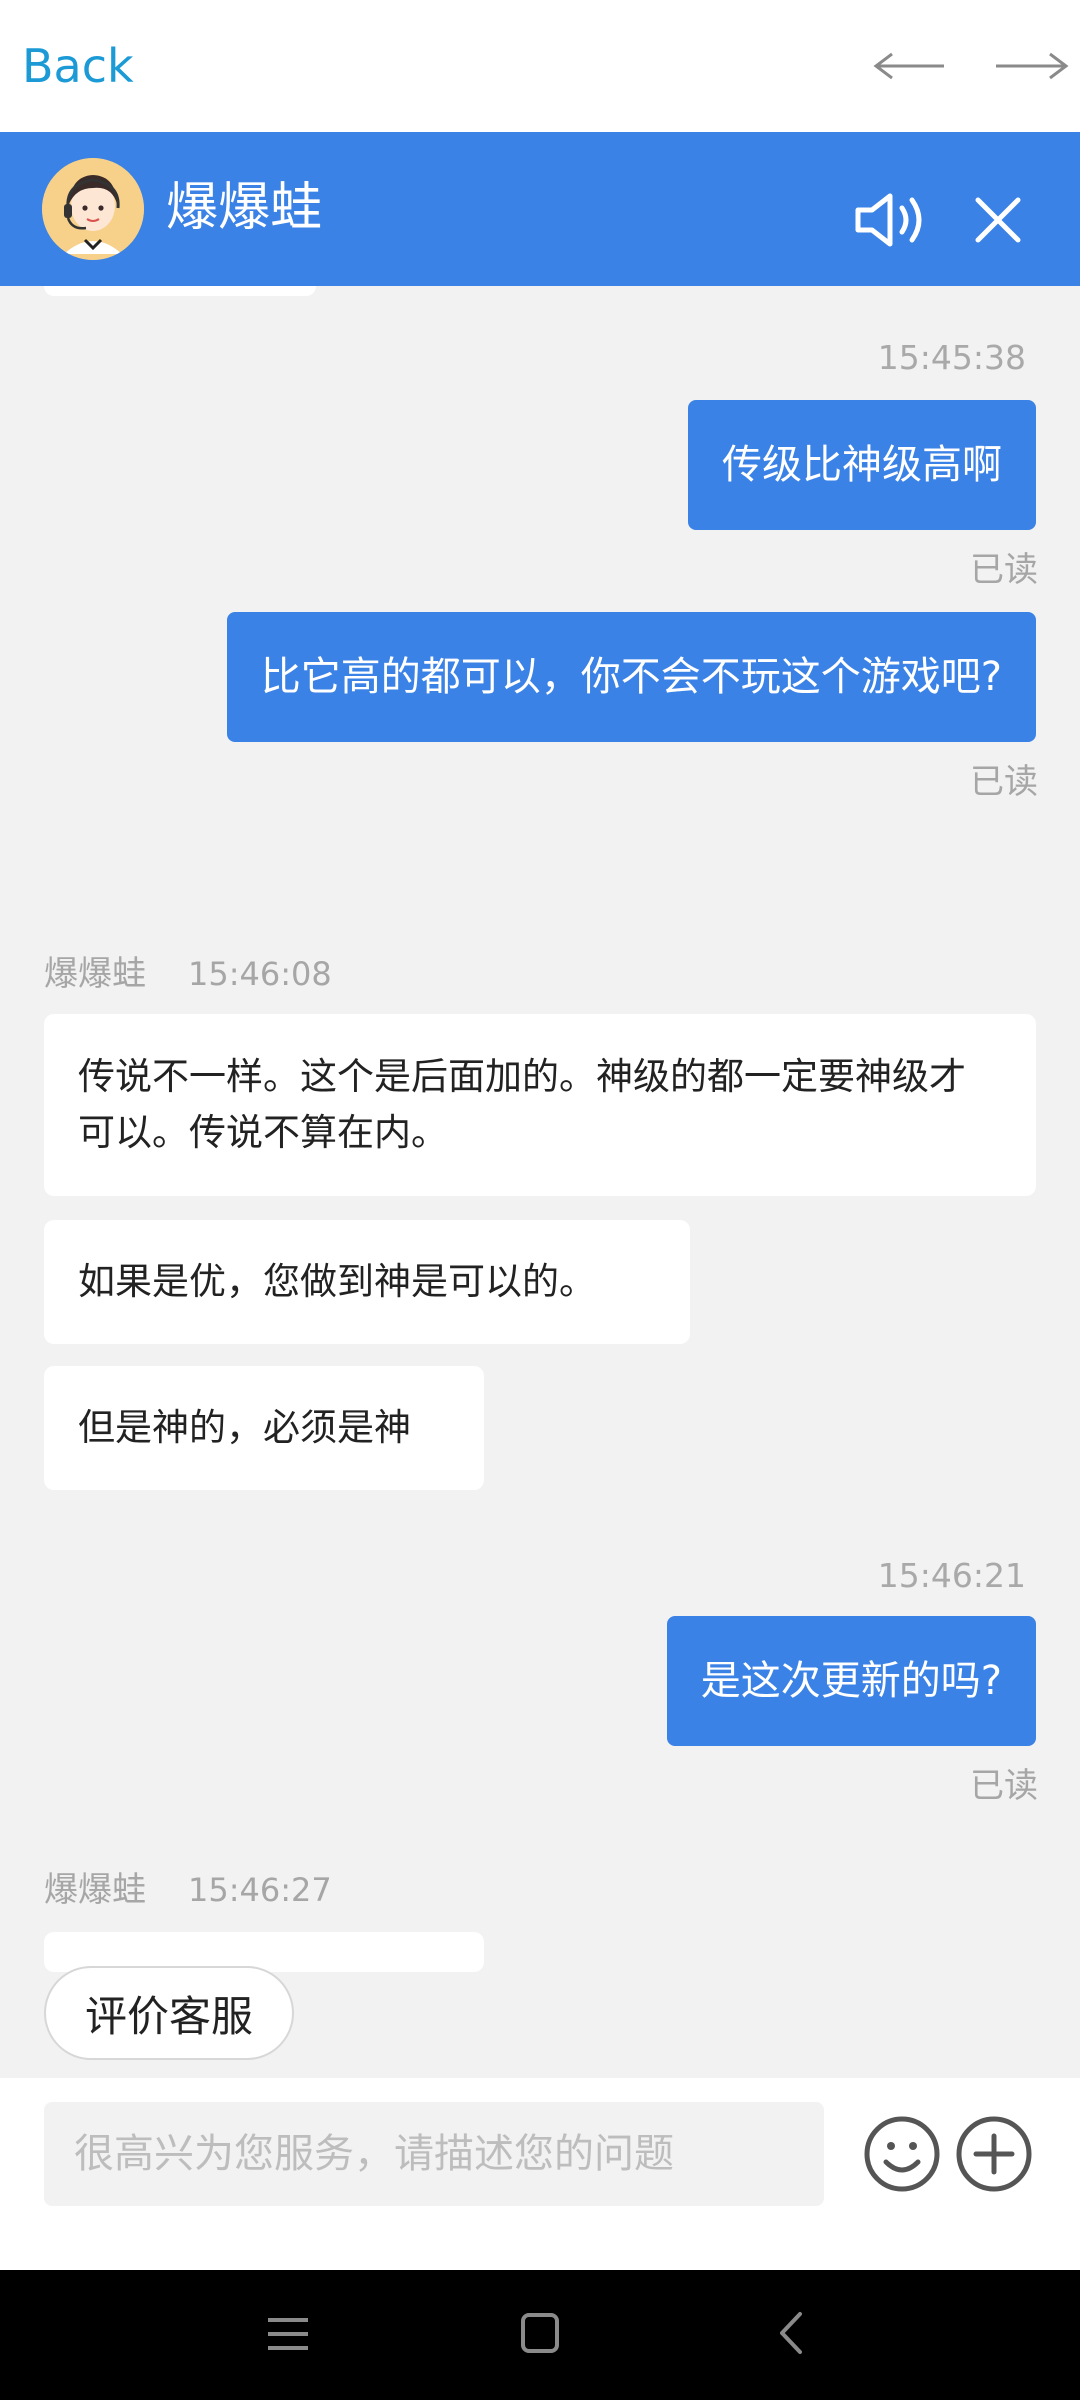 The width and height of the screenshot is (1080, 2400). Describe the element at coordinates (434, 2154) in the screenshot. I see `message-input` at that location.